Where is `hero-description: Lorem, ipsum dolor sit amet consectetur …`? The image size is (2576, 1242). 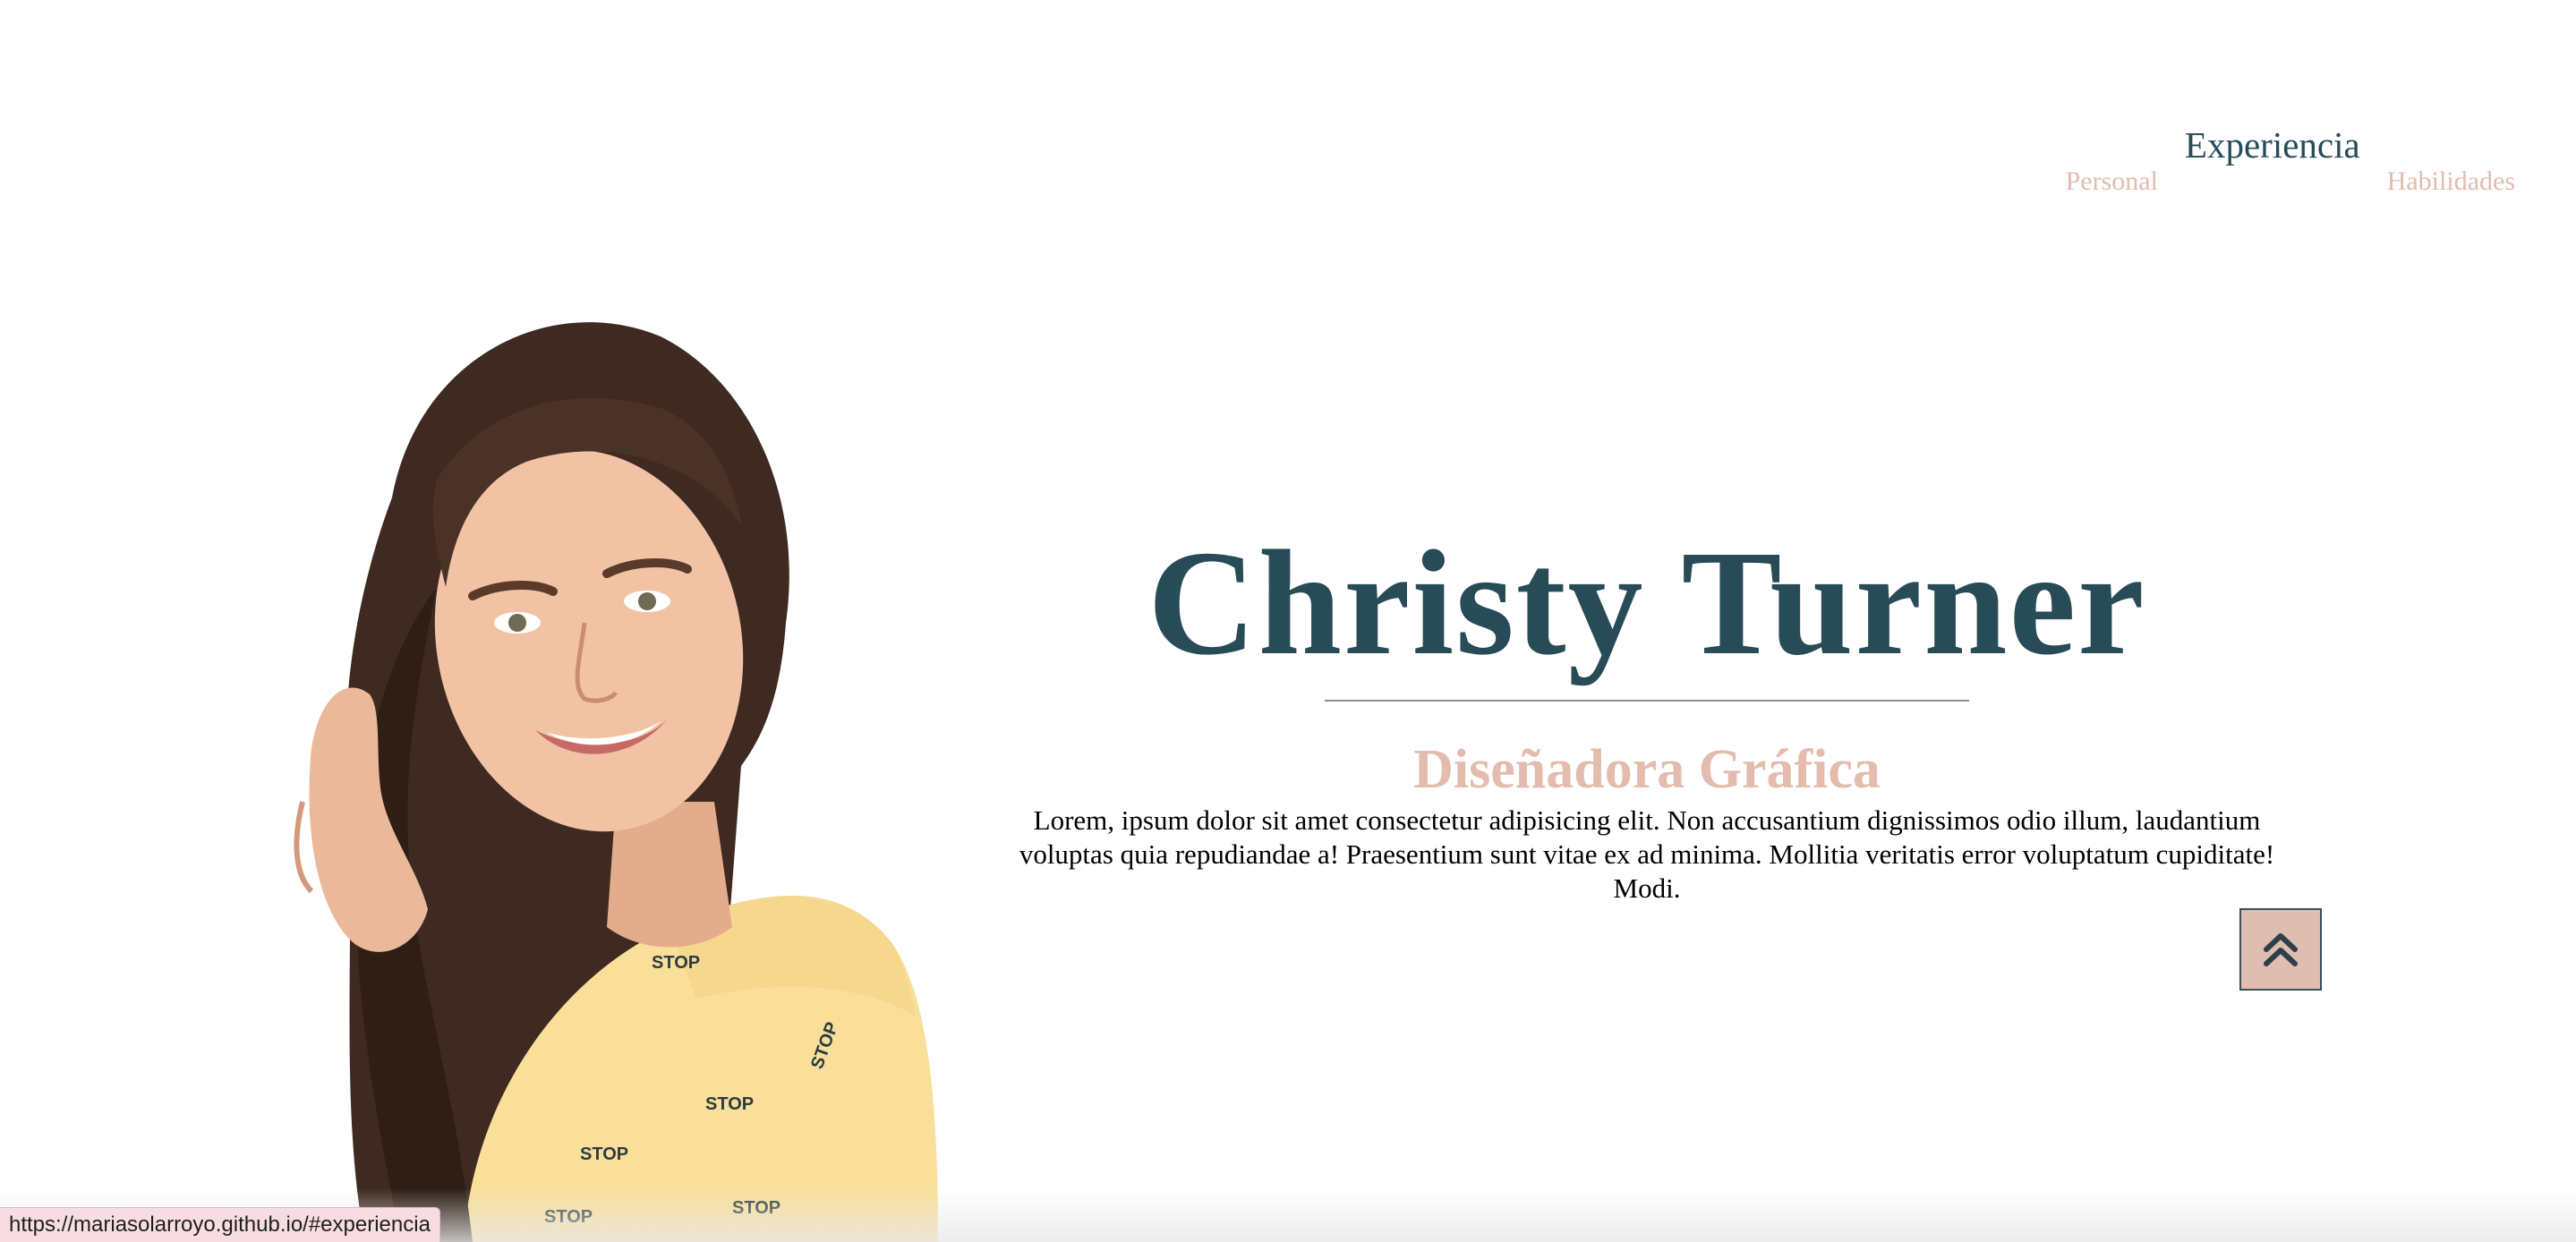
hero-description: Lorem, ipsum dolor sit amet consectetur … is located at coordinates (1647, 854).